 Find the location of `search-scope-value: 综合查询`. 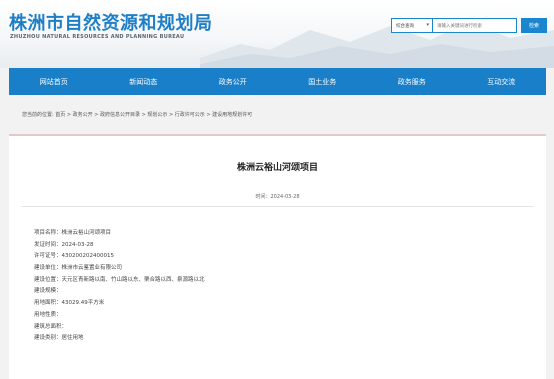

search-scope-value: 综合查询 is located at coordinates (405, 26).